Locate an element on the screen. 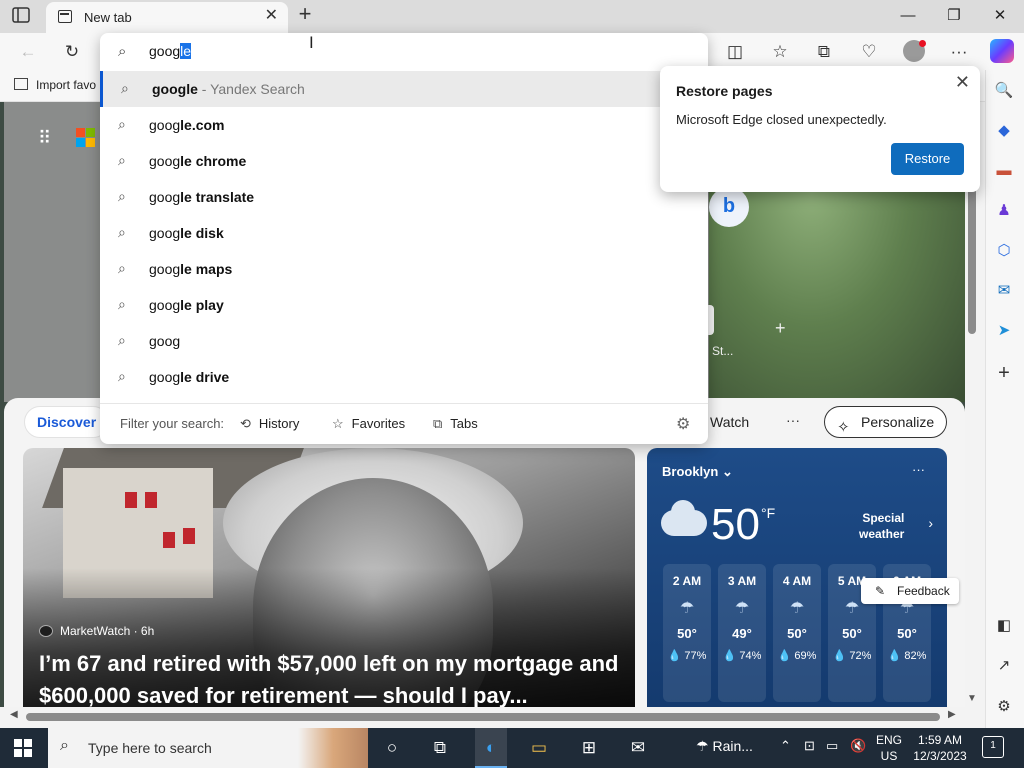  suggestion-item: ⌕ google drive is located at coordinates (404, 377).